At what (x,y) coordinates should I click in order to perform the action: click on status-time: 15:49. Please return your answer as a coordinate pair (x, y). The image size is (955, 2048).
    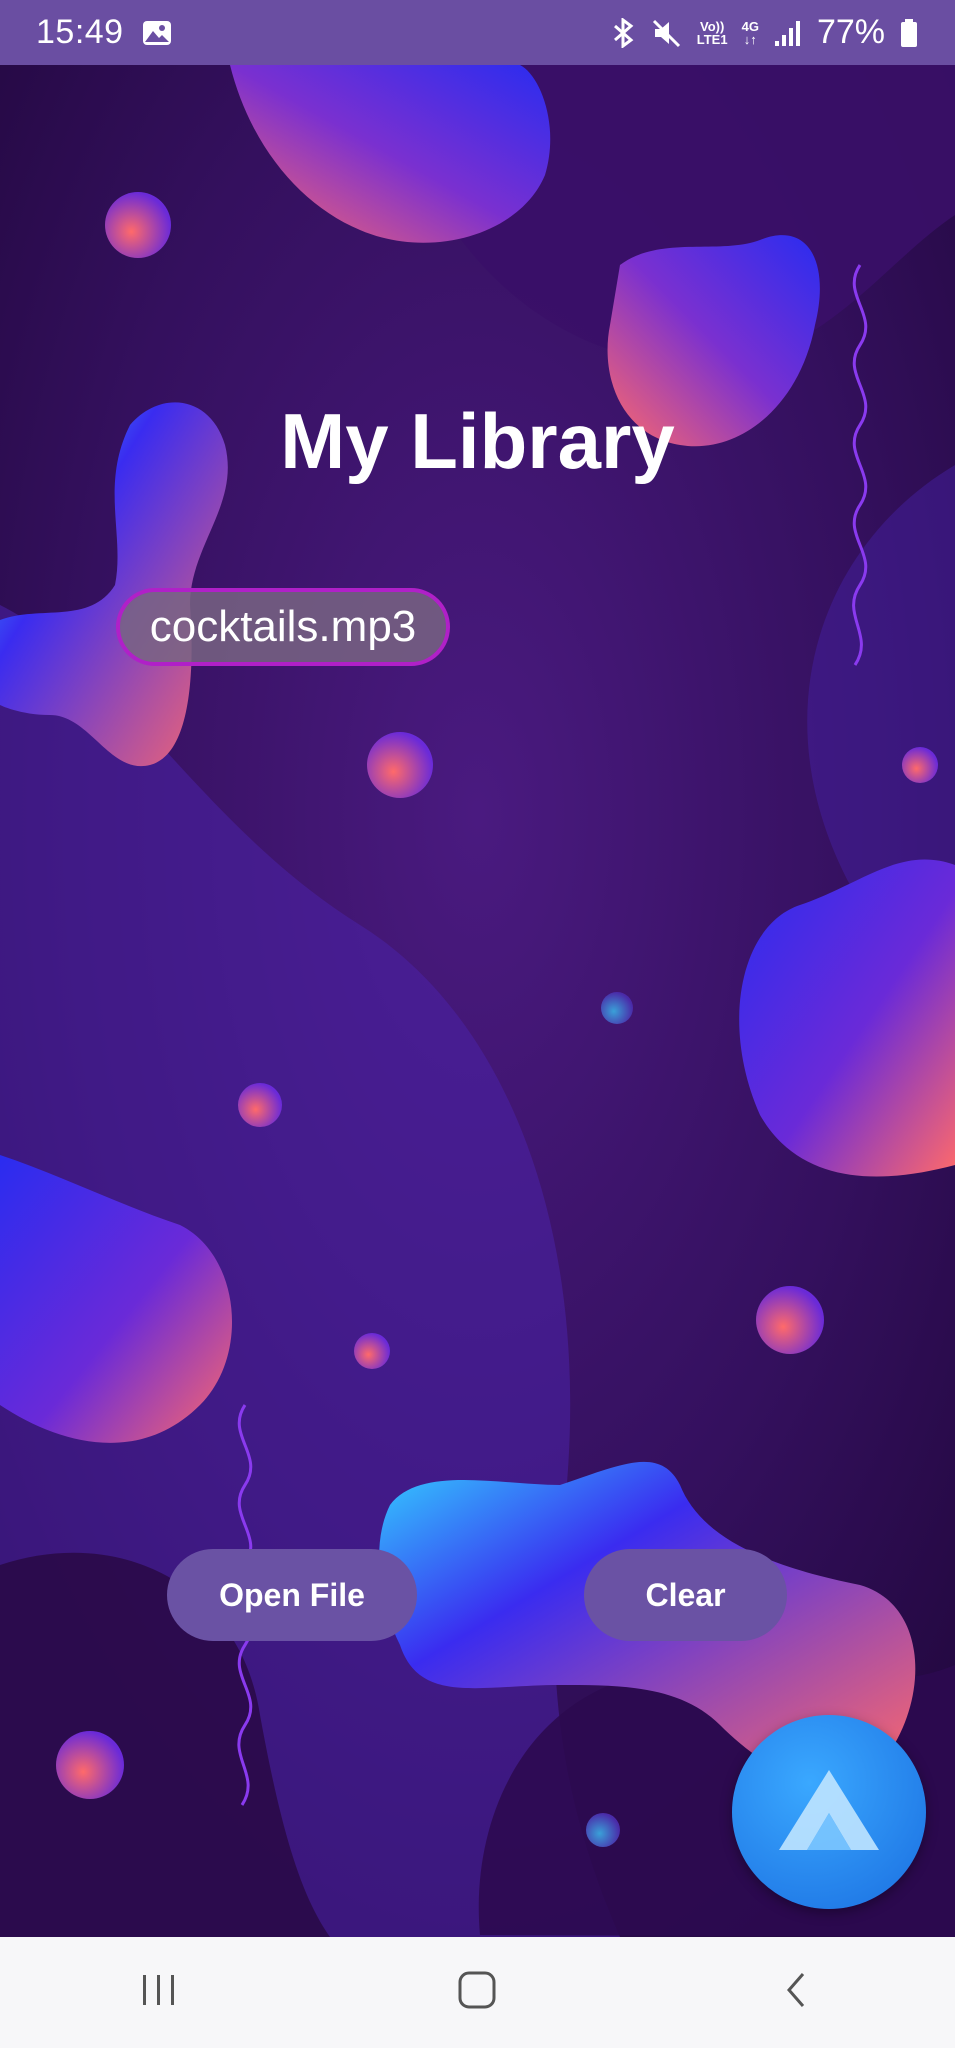
    Looking at the image, I should click on (80, 32).